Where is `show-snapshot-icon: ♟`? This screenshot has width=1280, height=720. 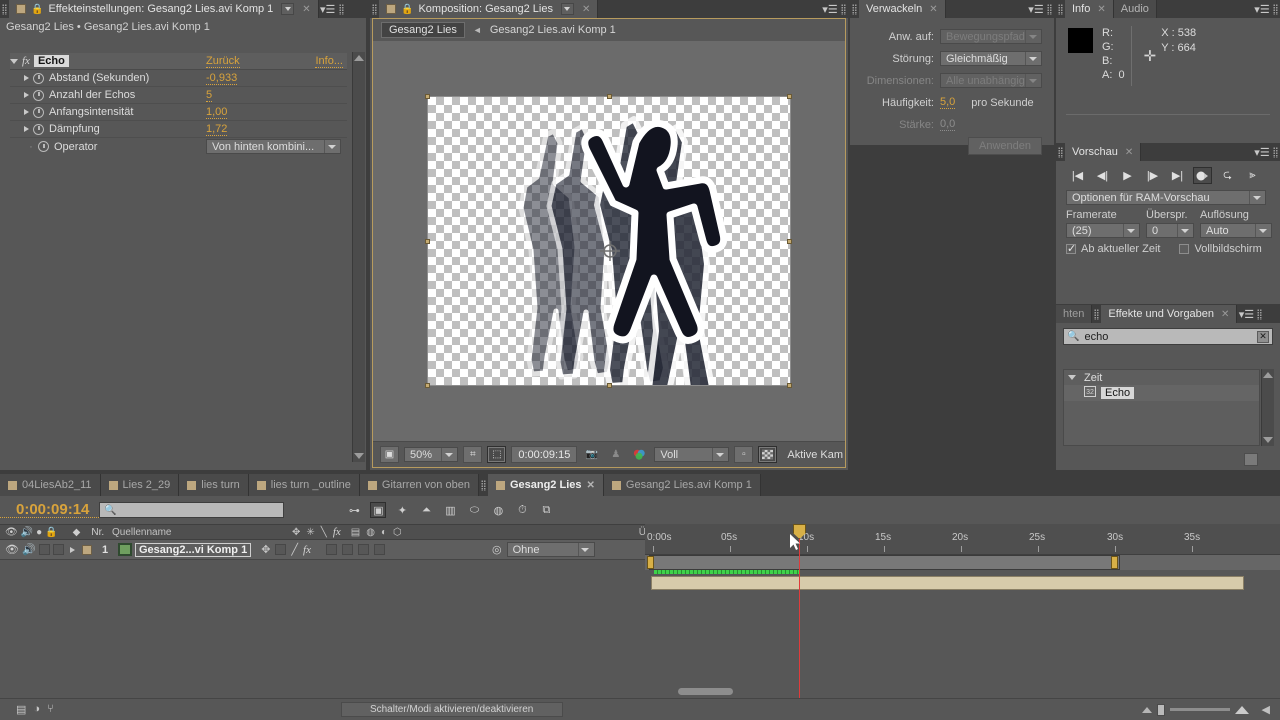
show-snapshot-icon: ♟ is located at coordinates (615, 454).